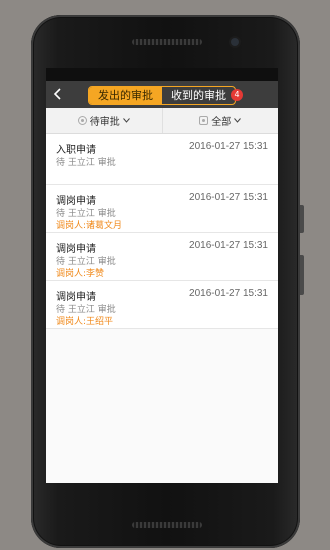 The width and height of the screenshot is (330, 550). I want to click on bottom-speaker, so click(167, 525).